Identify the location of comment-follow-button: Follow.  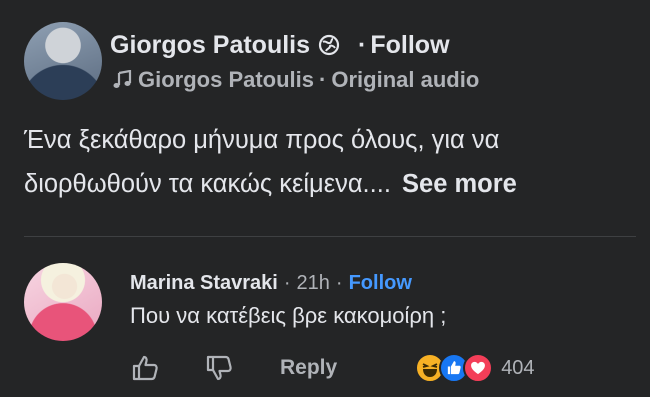
(380, 283).